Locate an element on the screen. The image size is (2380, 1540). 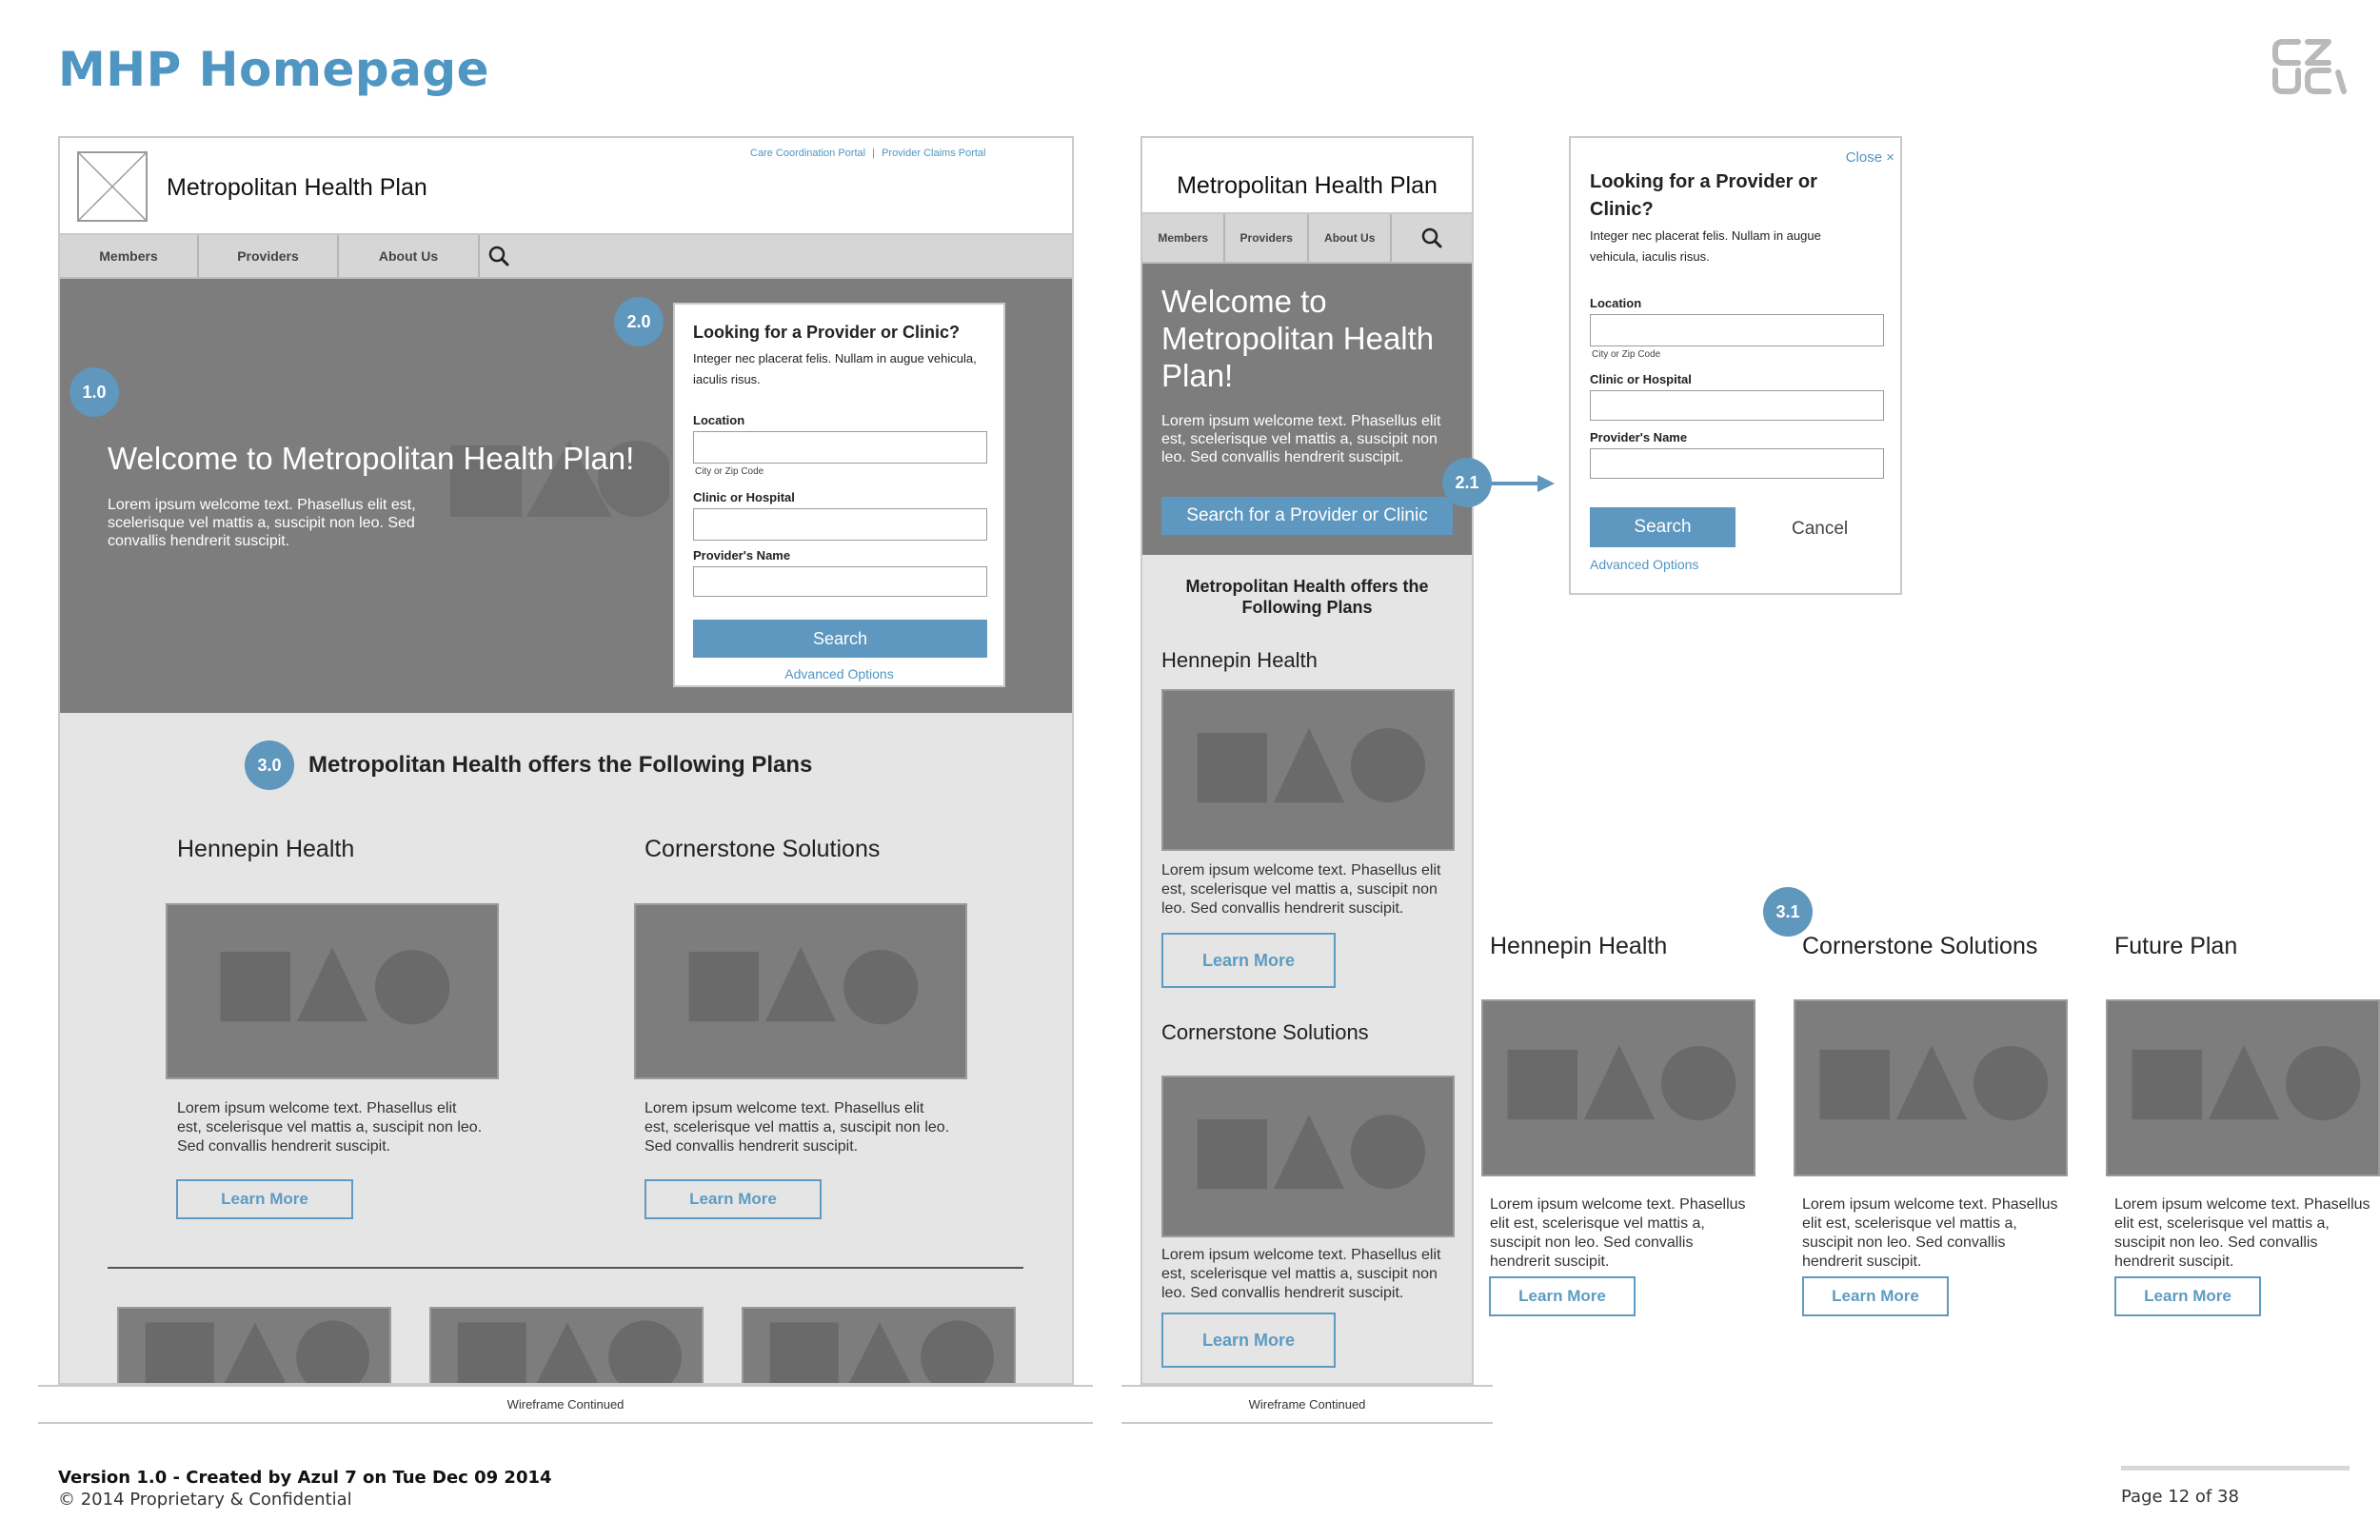
search-provider-clinic-button: Search for a Provider or Clinic is located at coordinates (1307, 516).